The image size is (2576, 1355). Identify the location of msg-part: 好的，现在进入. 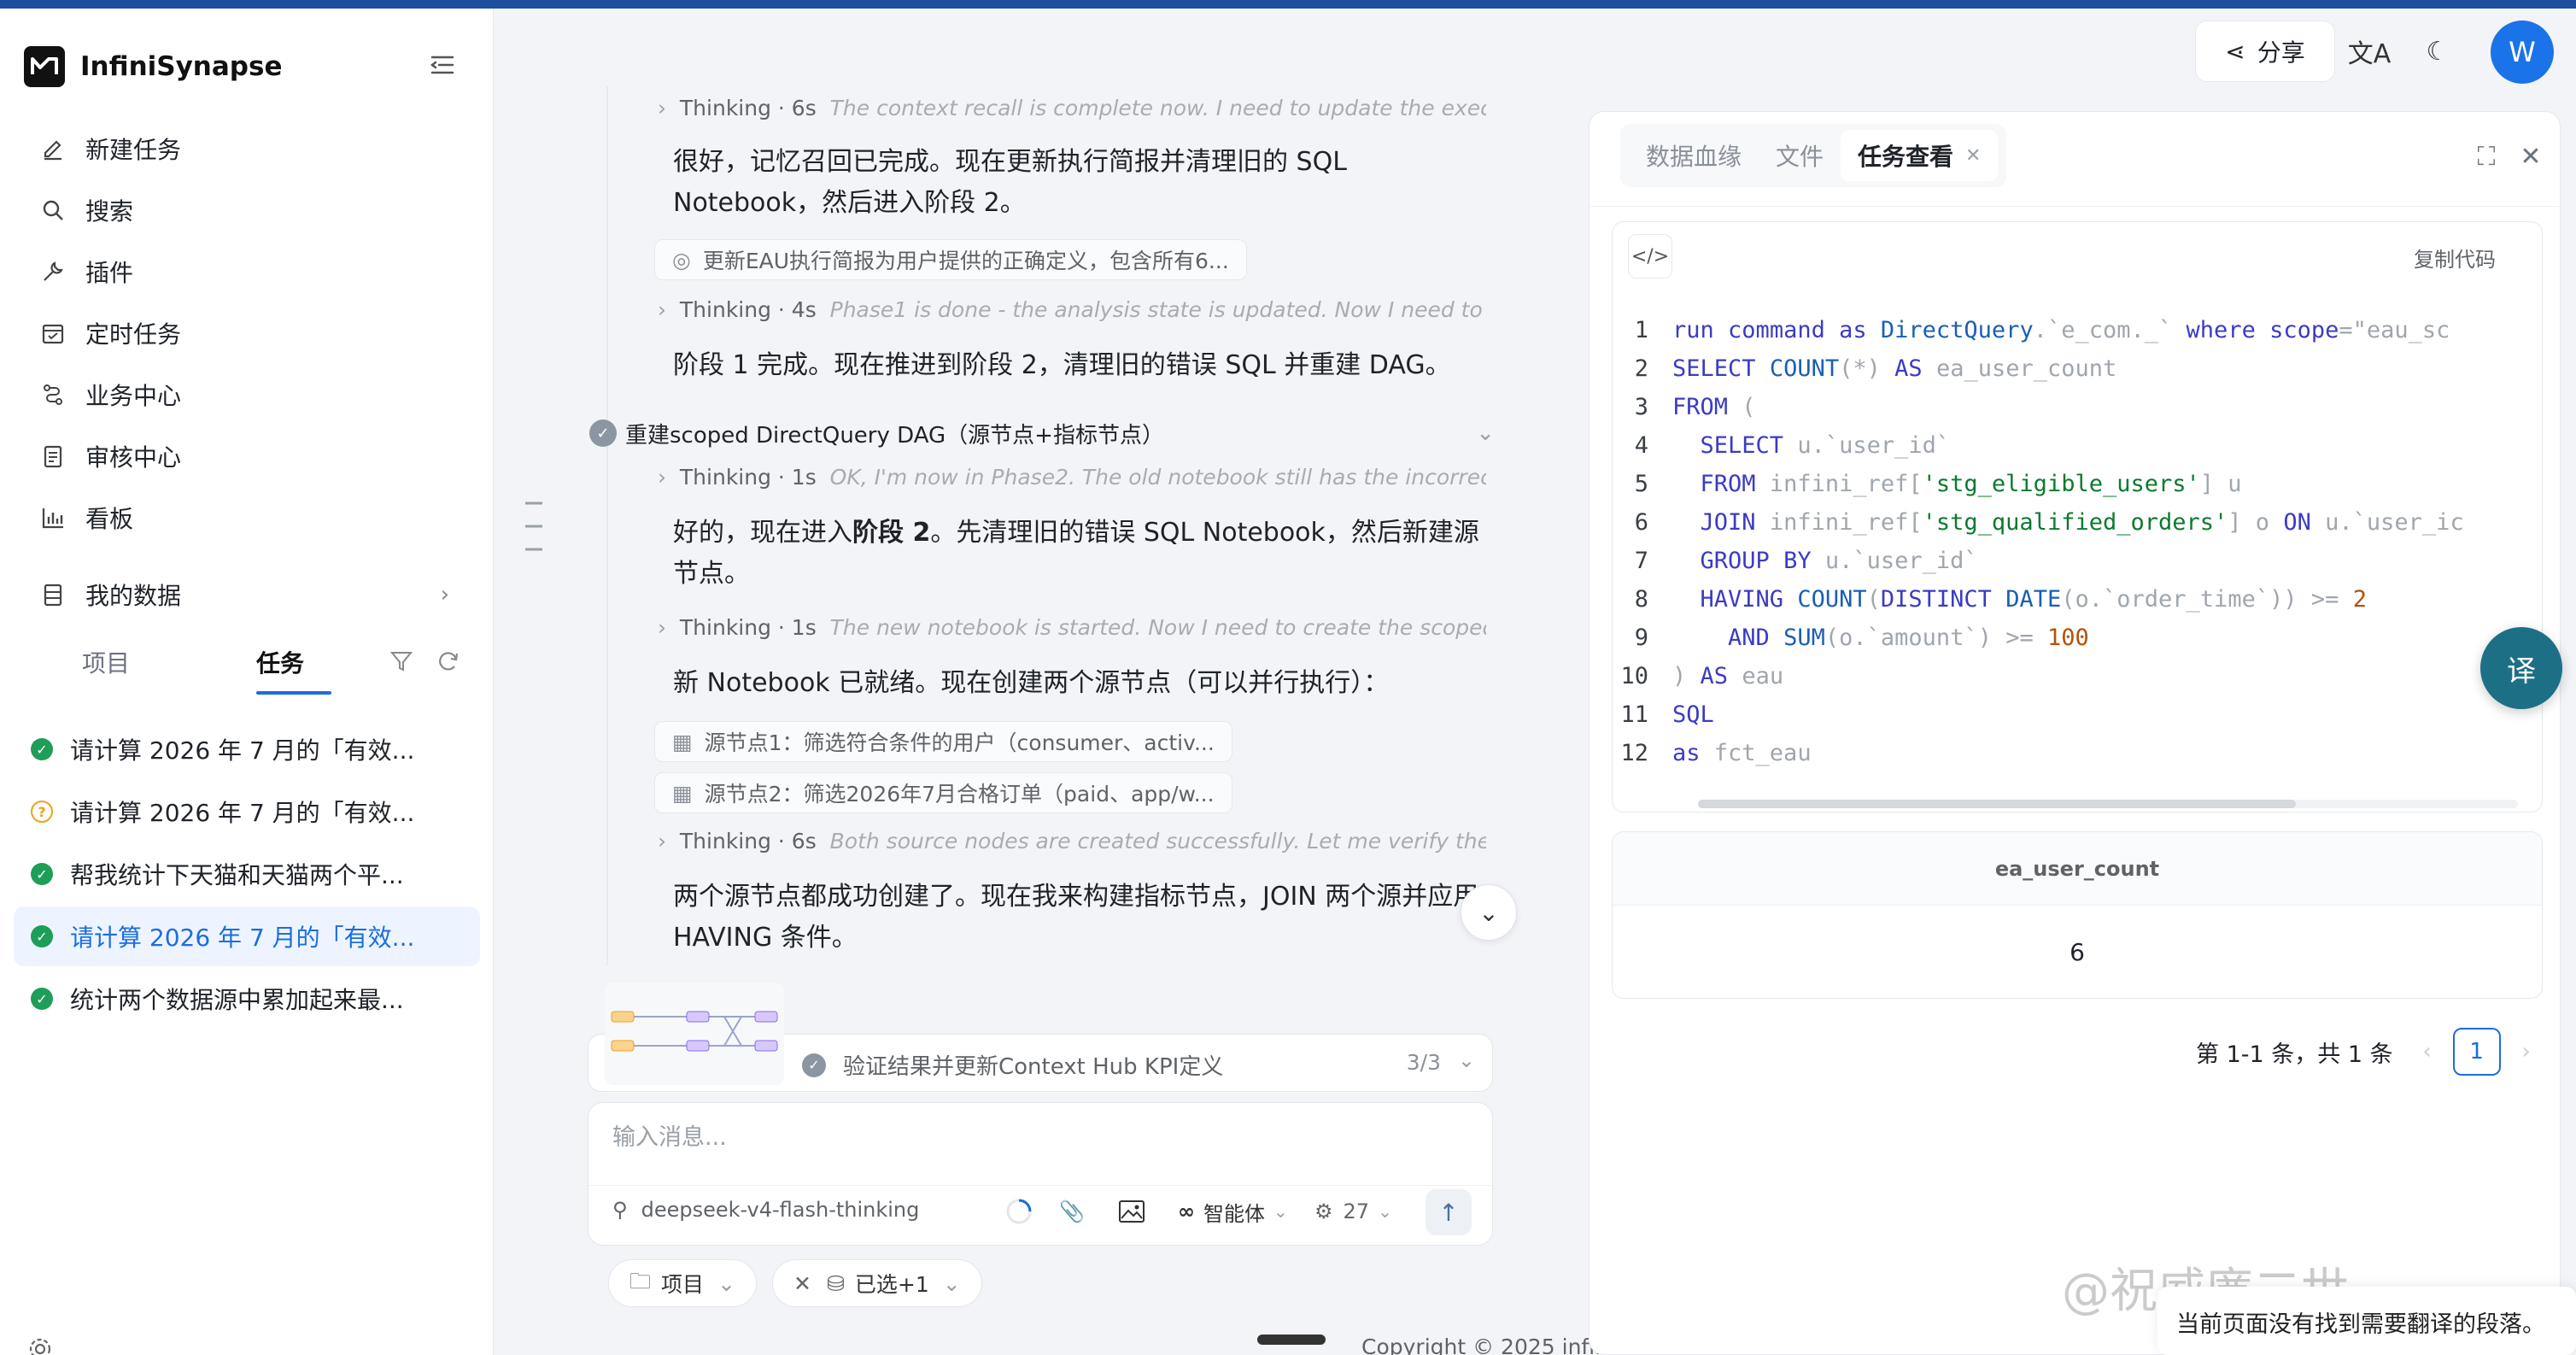
(762, 533).